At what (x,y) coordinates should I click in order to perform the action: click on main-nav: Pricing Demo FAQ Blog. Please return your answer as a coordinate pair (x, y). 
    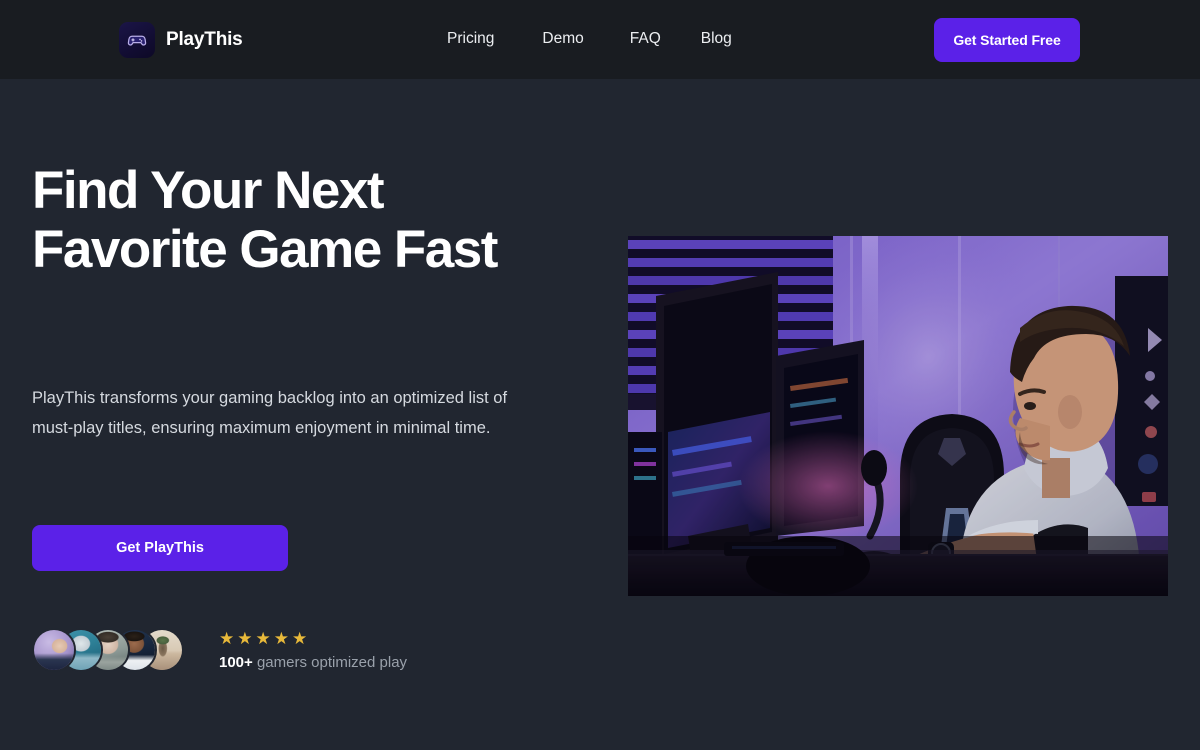
    Looking at the image, I should click on (589, 39).